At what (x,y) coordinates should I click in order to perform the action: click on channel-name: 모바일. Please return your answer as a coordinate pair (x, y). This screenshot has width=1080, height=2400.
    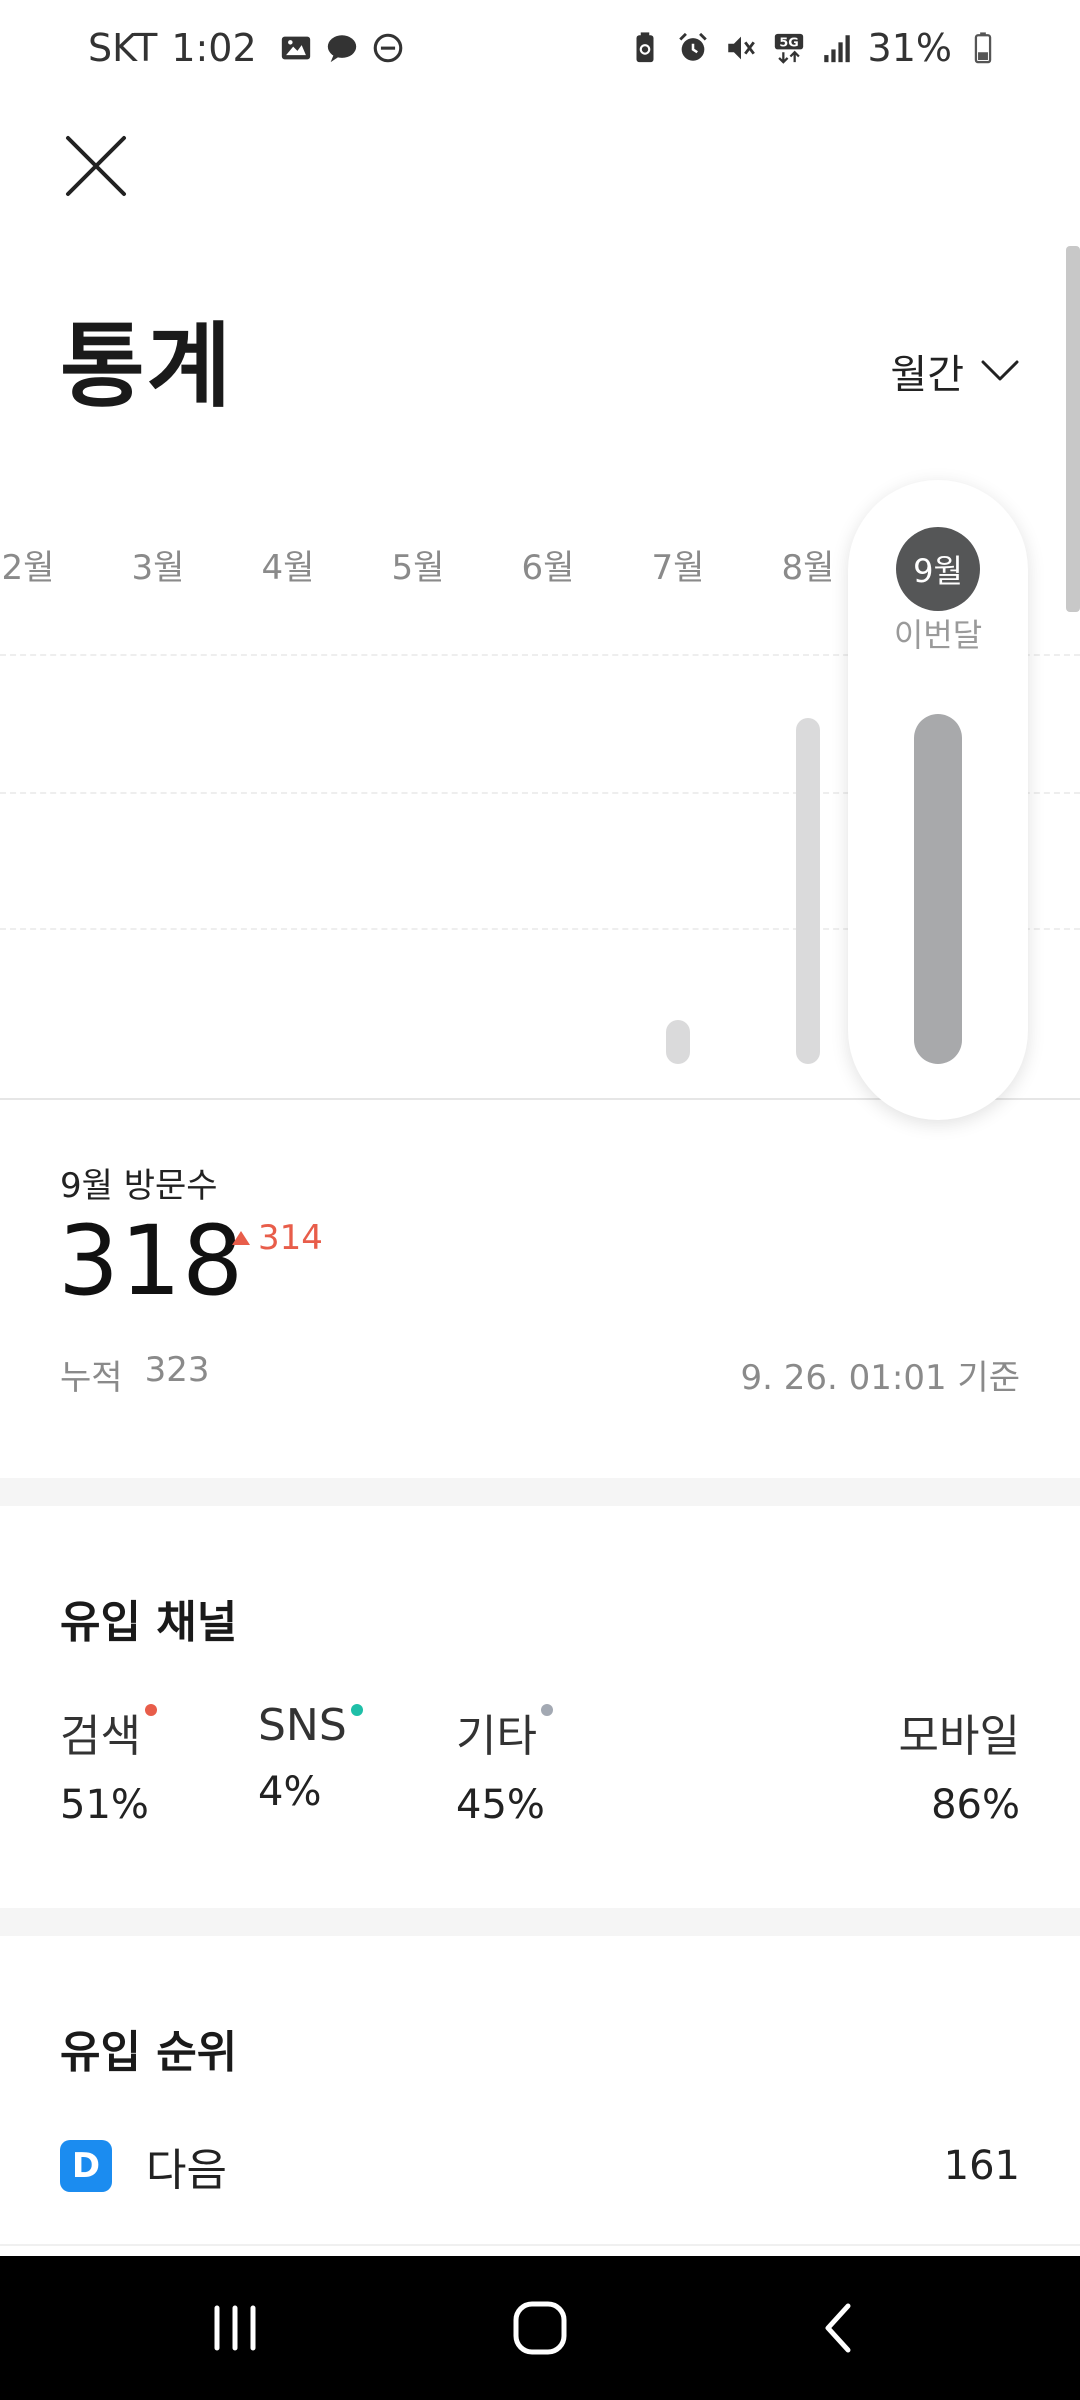
    Looking at the image, I should click on (959, 1736).